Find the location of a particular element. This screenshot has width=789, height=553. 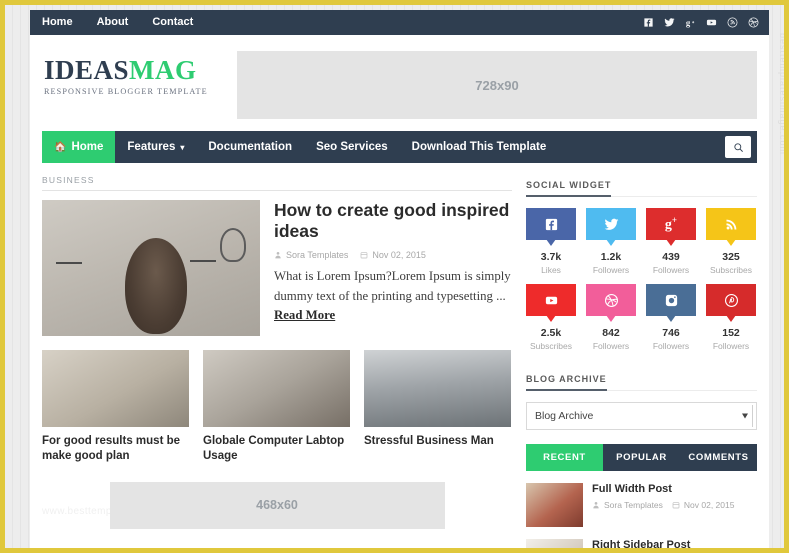

nav-item-home: 🏠 Home is located at coordinates (79, 147).